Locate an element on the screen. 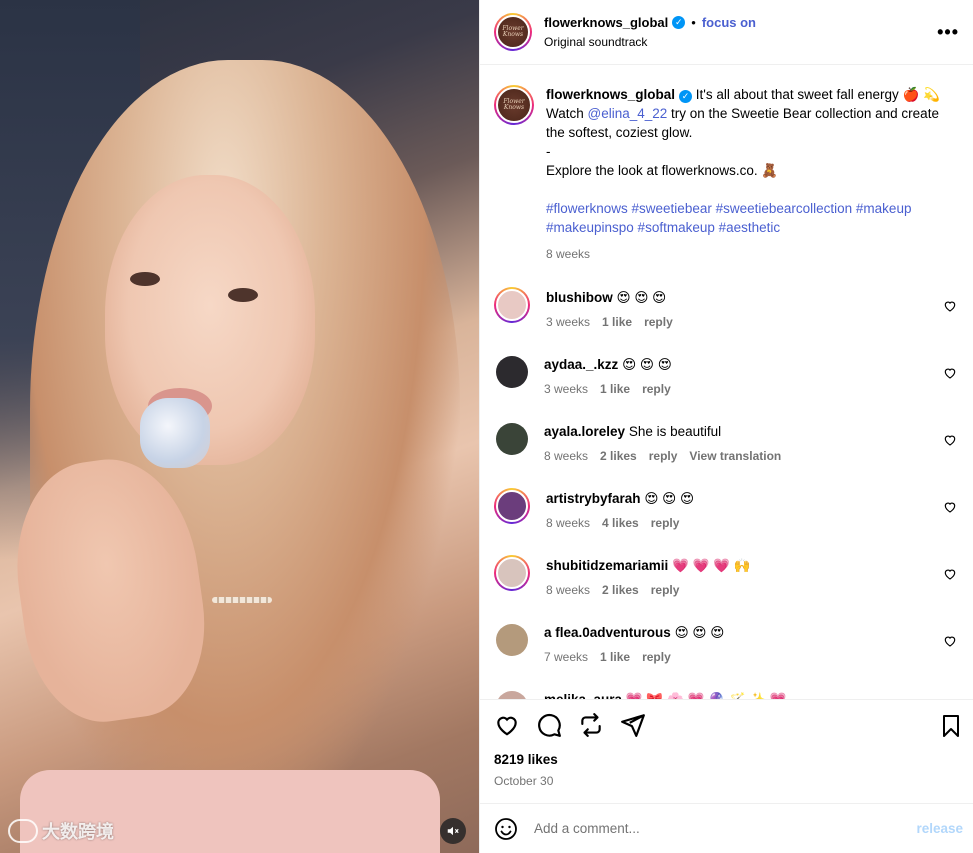 The width and height of the screenshot is (973, 853). comment-row: aydaa._.kzz 😍 😍 😍 3 weeks 1 like reply is located at coordinates (726, 372).